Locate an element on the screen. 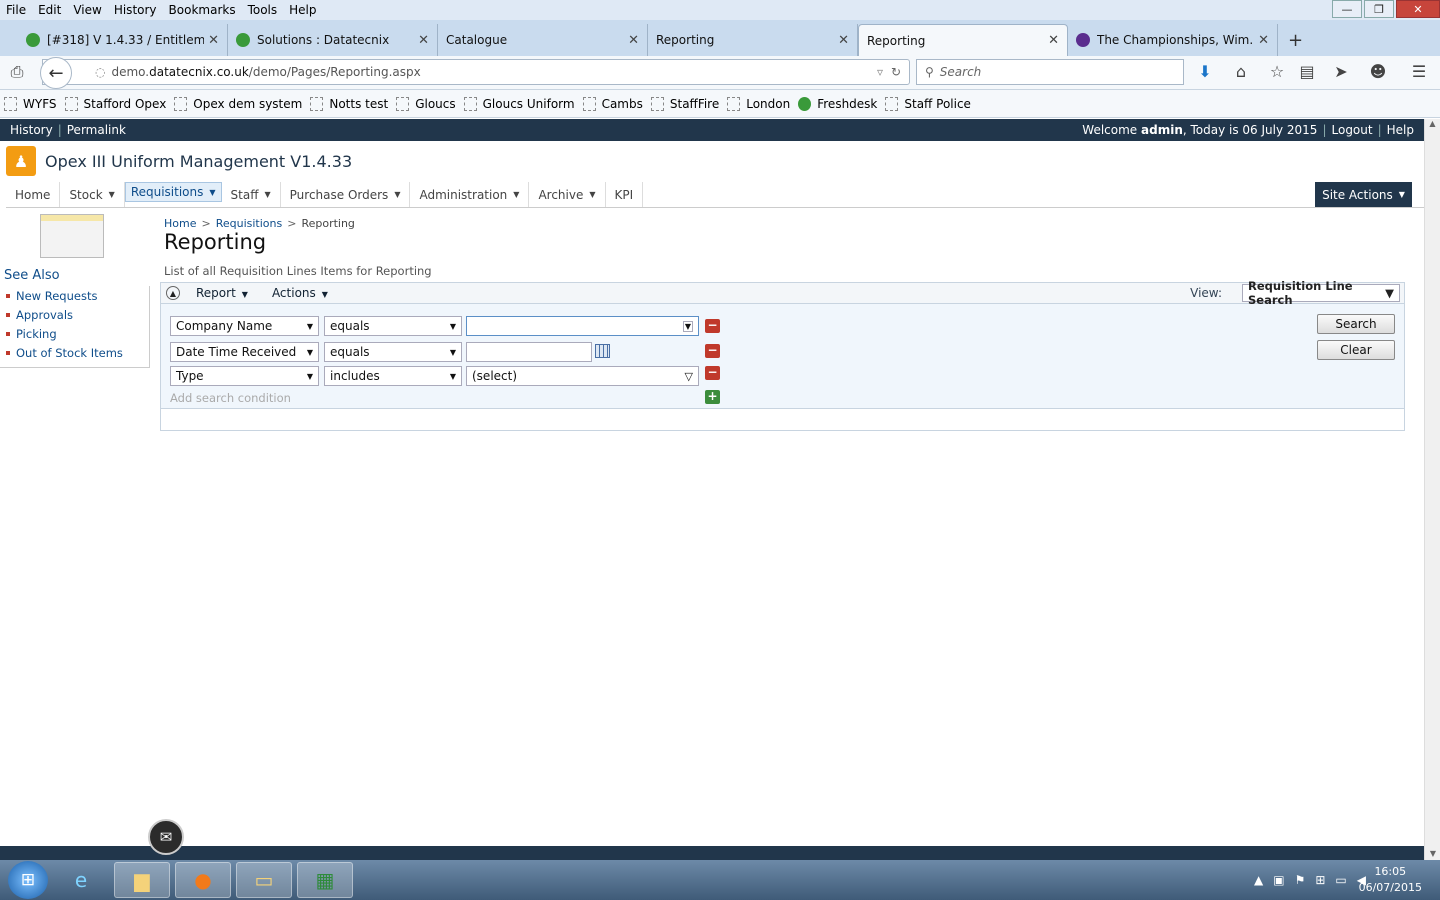 This screenshot has height=900, width=1440. bookmark-item: Gloucs is located at coordinates (426, 103).